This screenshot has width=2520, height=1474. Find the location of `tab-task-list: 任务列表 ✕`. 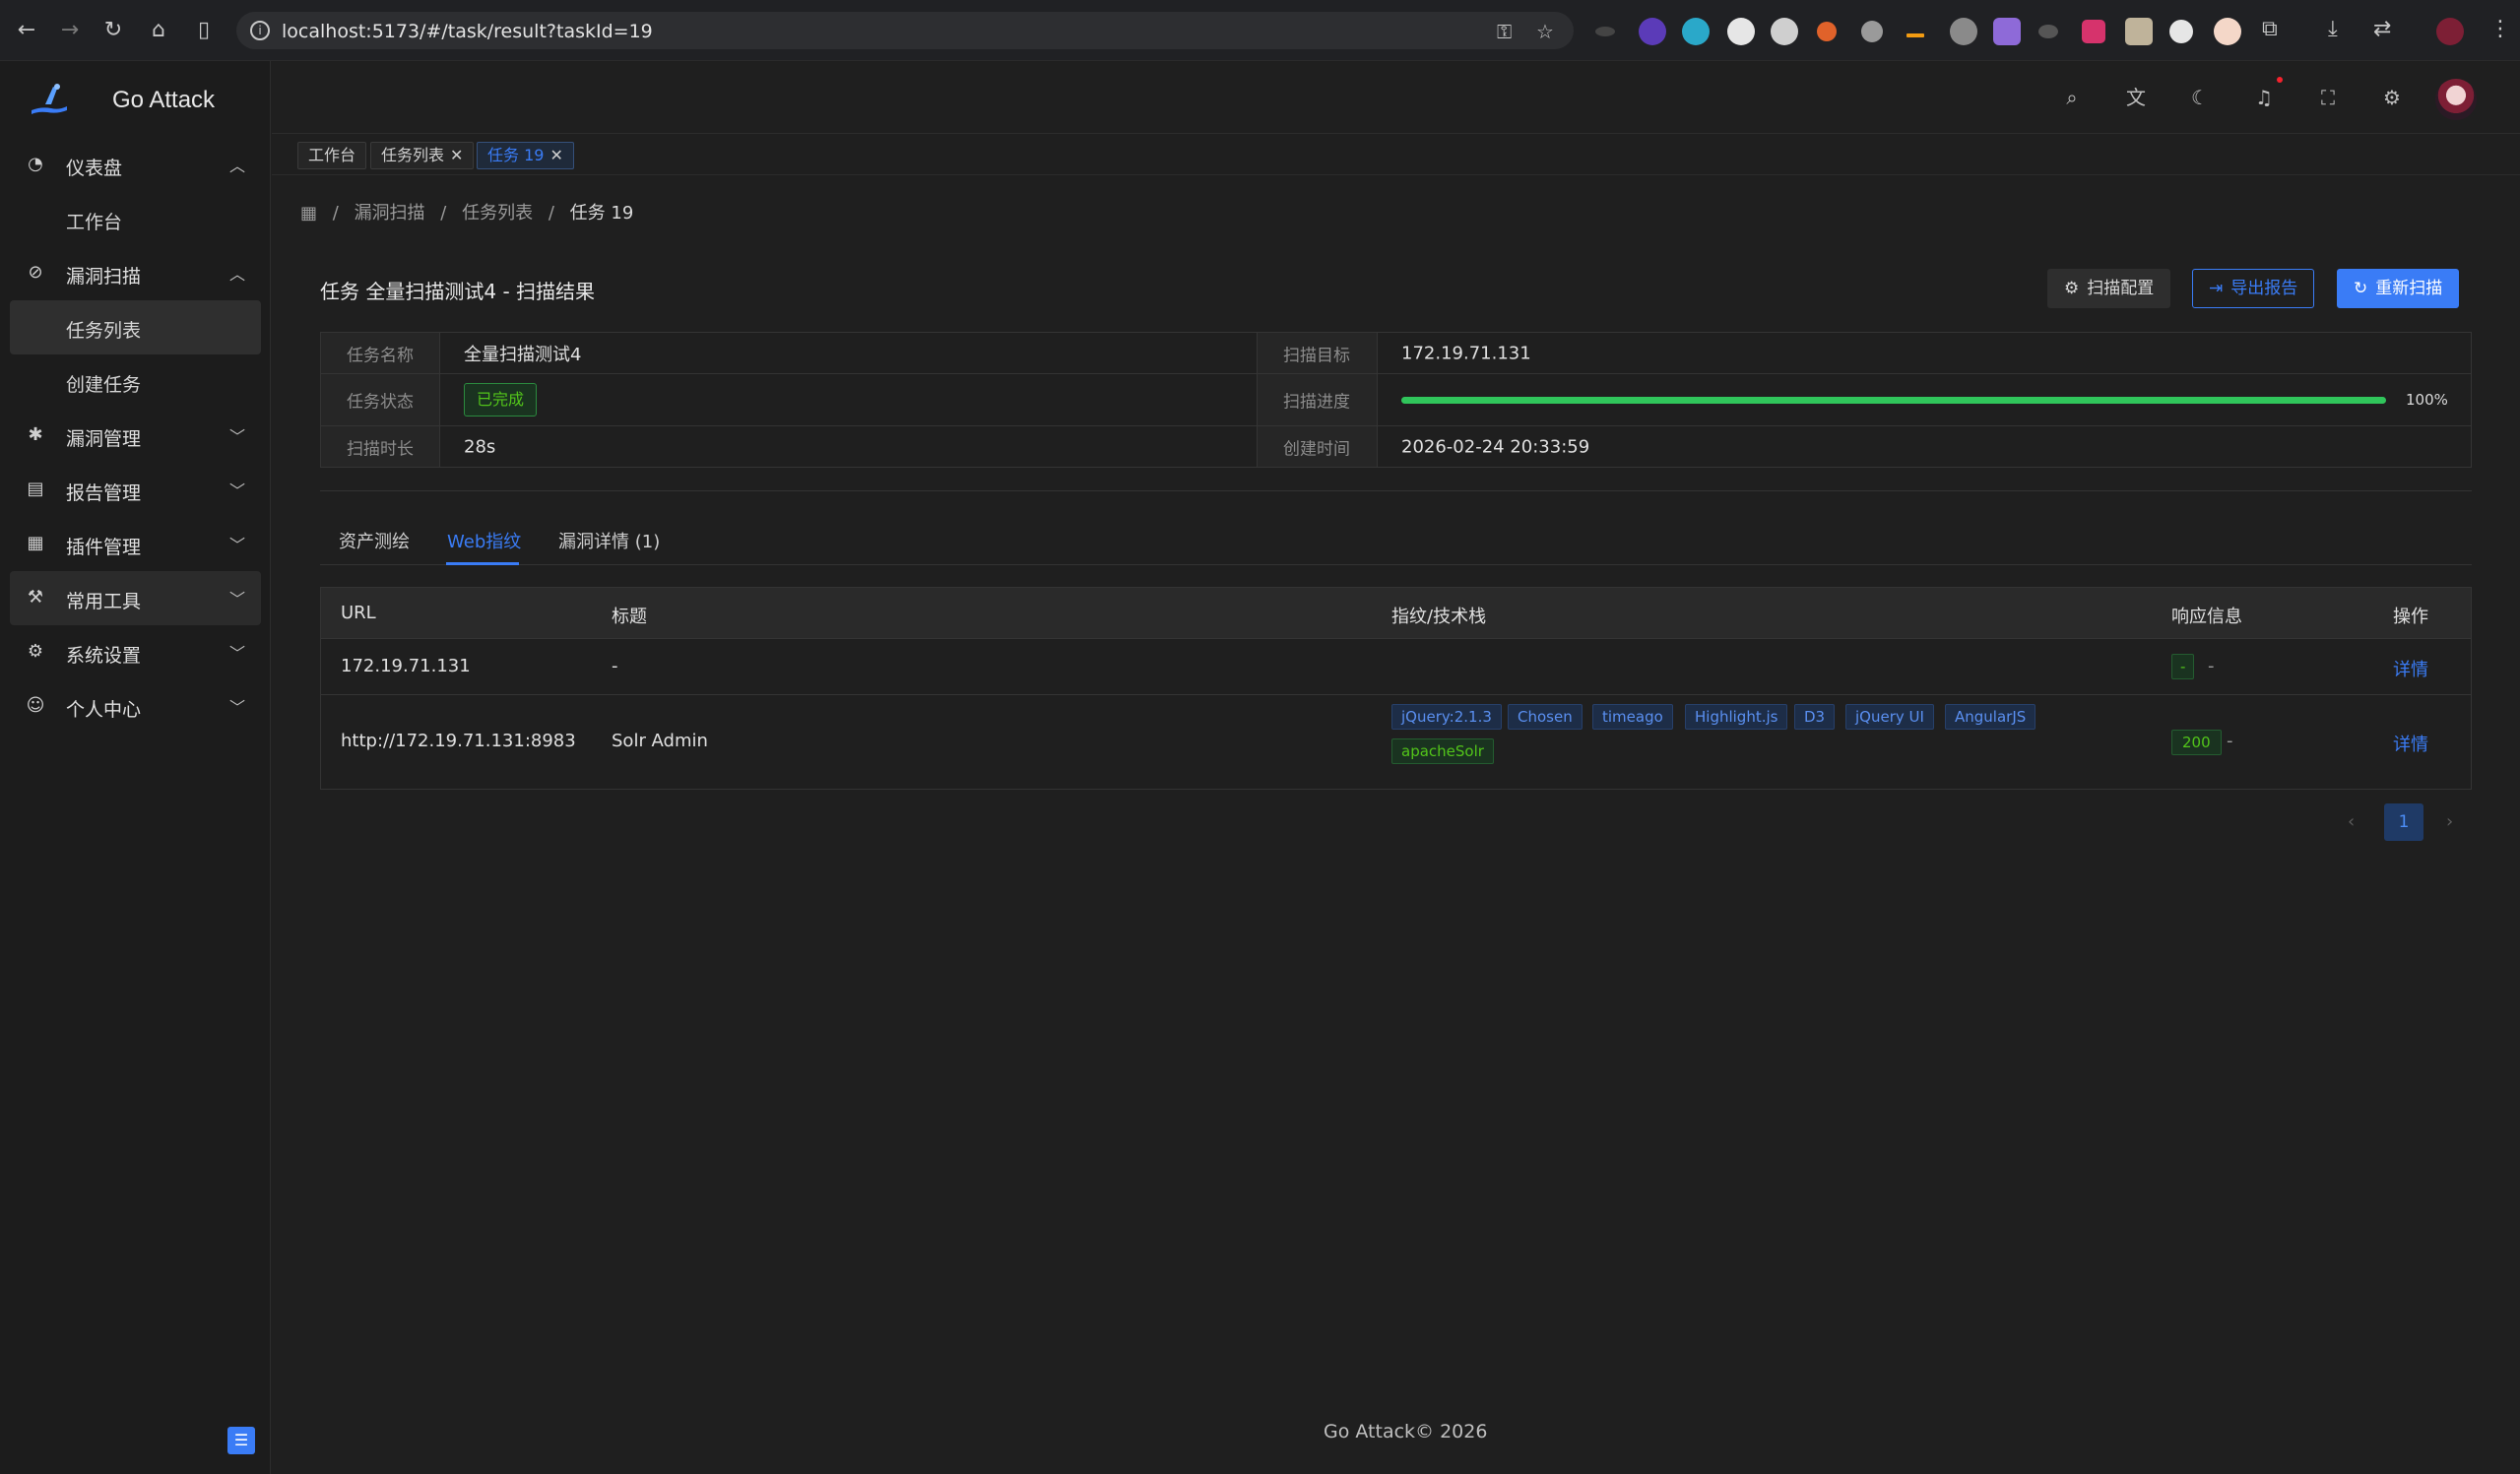

tab-task-list: 任务列表 ✕ is located at coordinates (422, 155).